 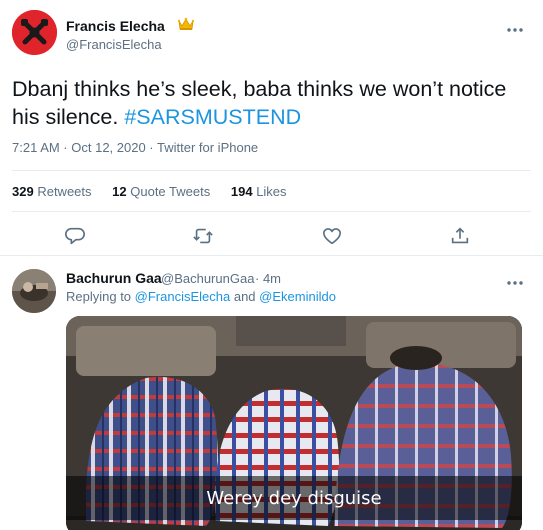 What do you see at coordinates (515, 26) in the screenshot?
I see `more-options-icon` at bounding box center [515, 26].